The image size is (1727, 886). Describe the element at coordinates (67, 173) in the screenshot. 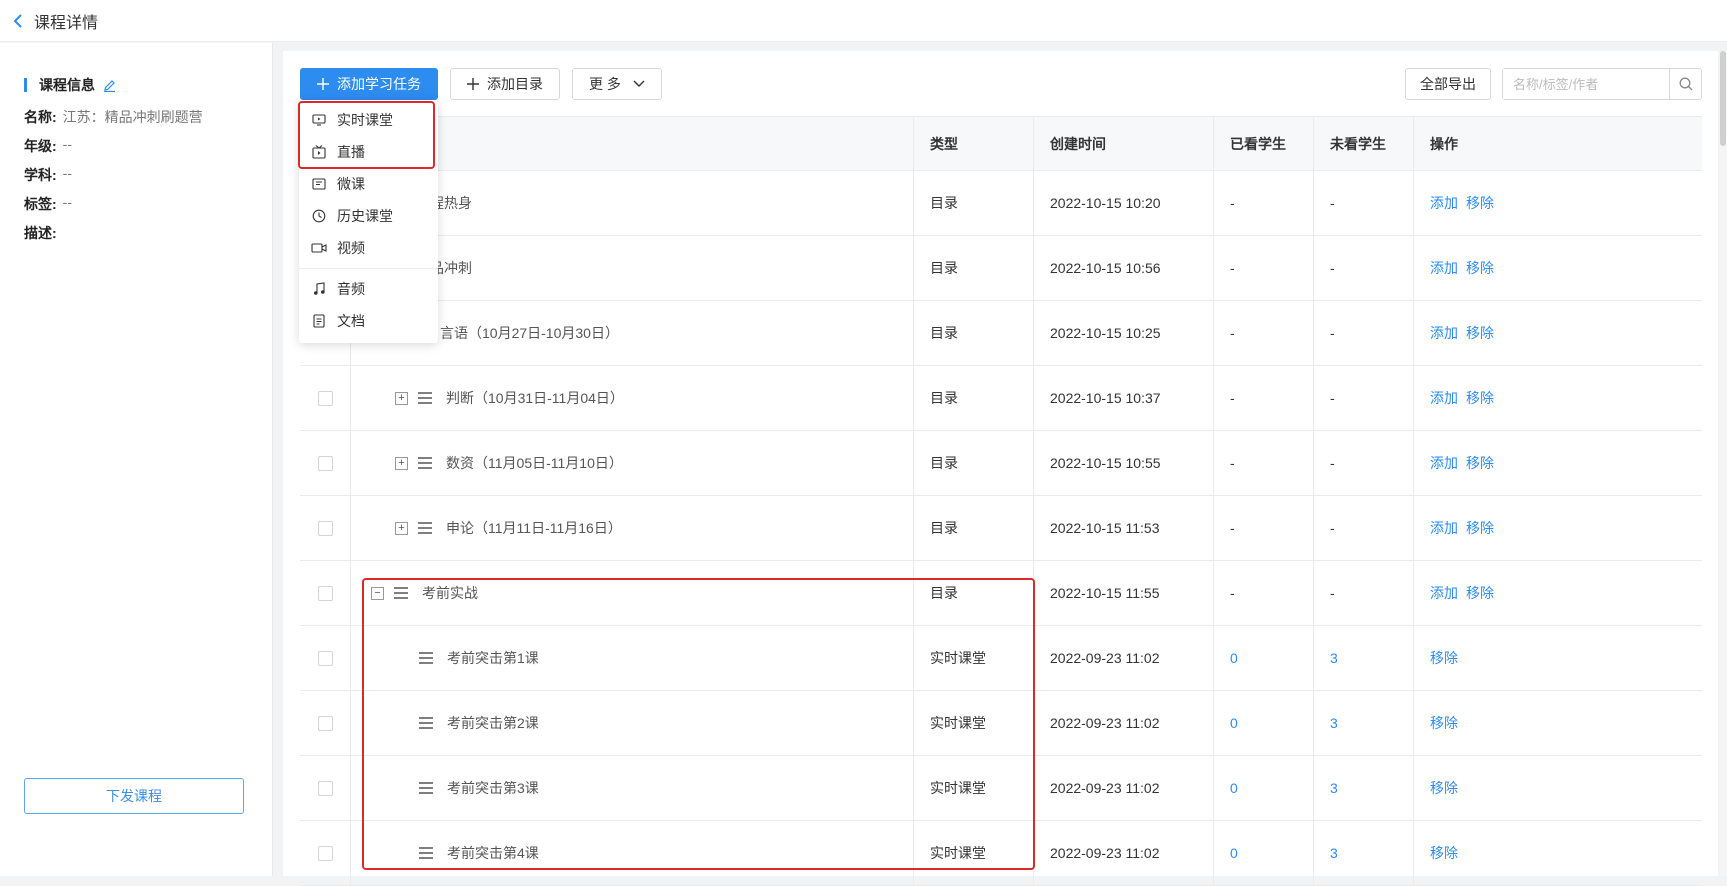

I see `field-value: --` at that location.